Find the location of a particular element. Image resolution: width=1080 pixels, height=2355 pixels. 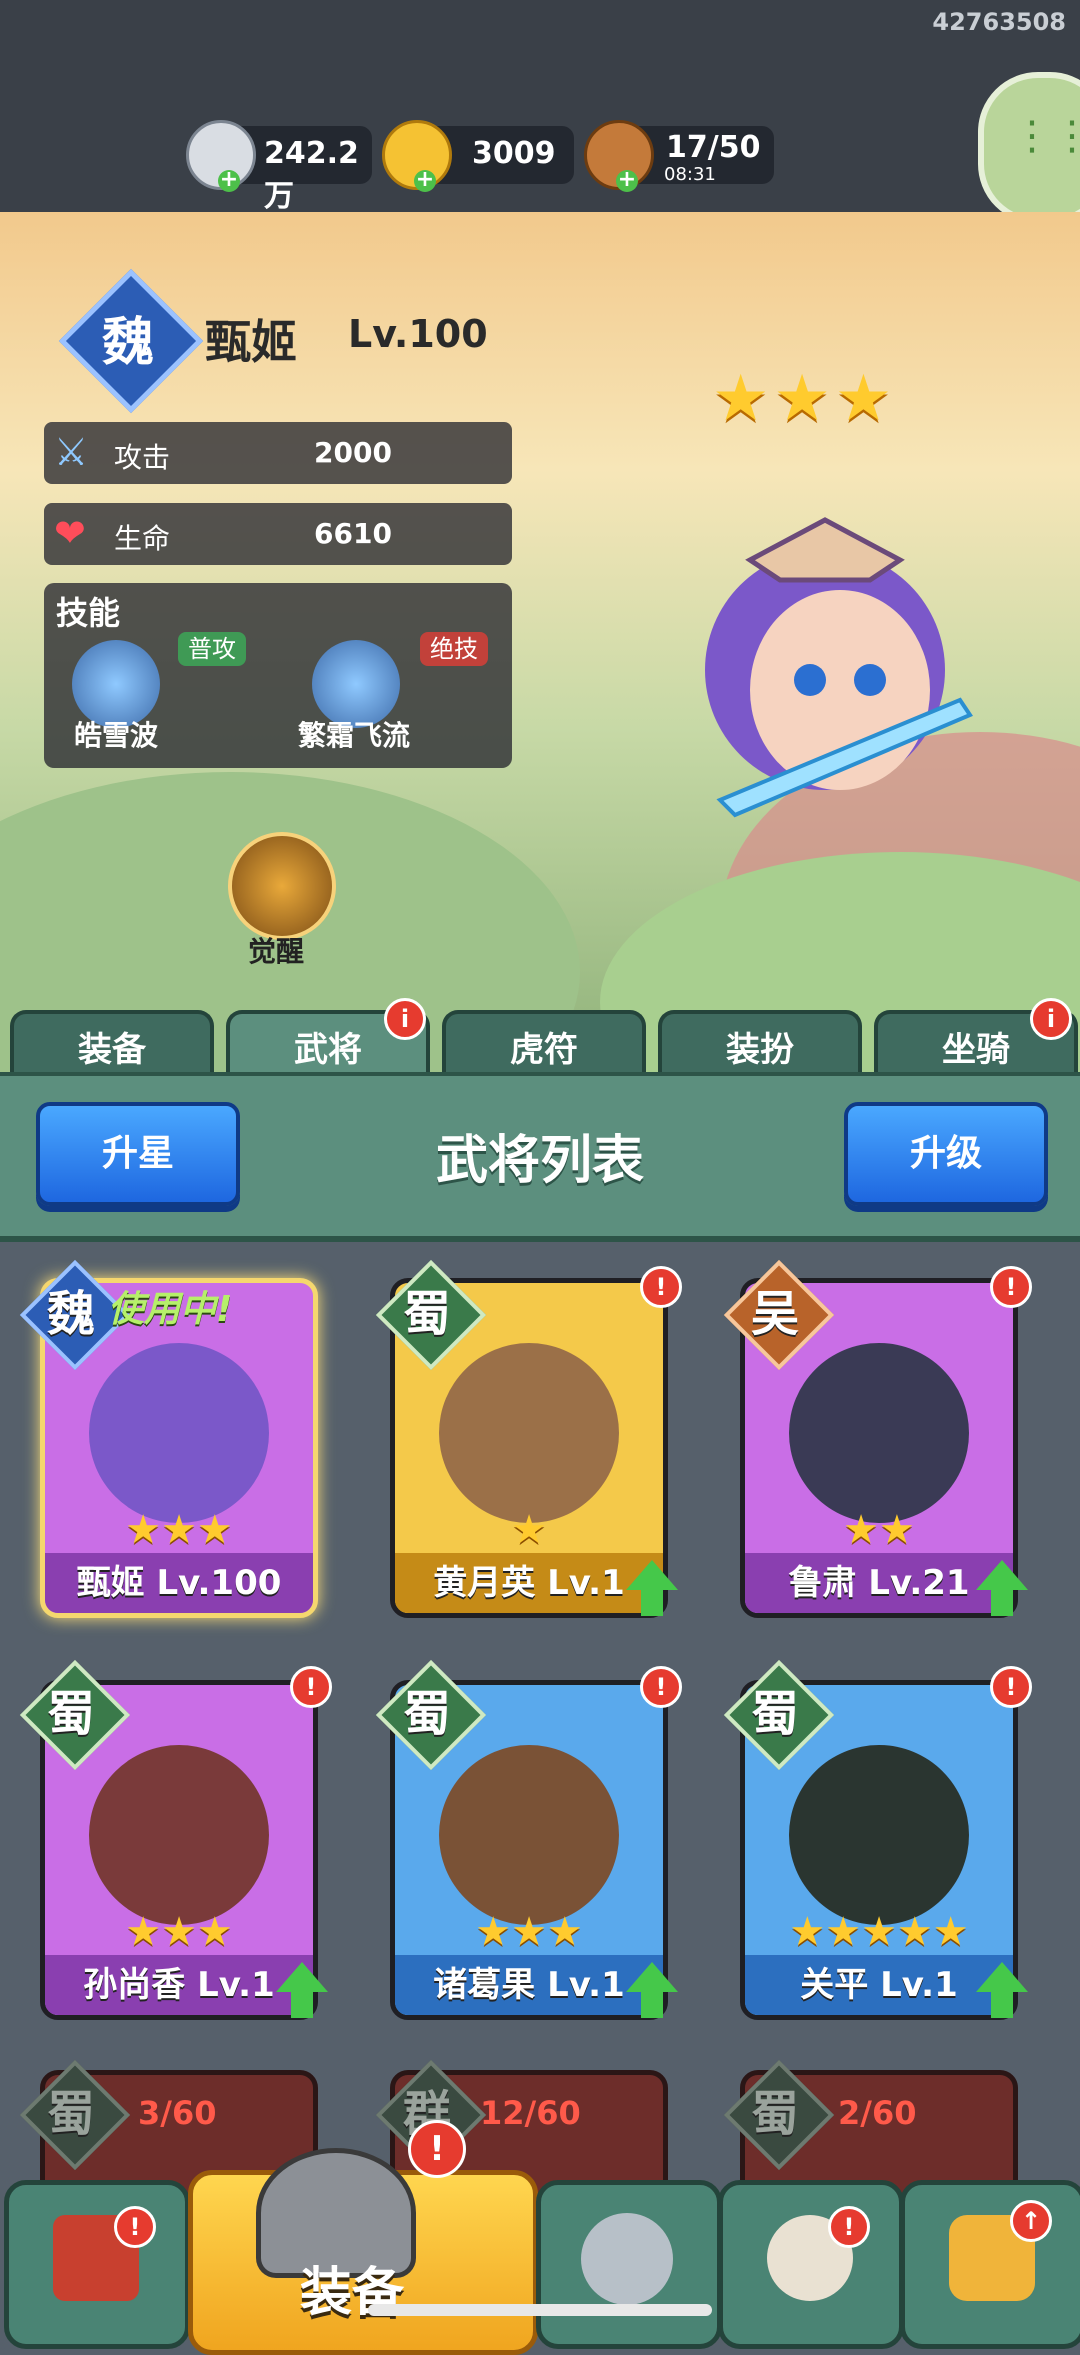

nav-generals is located at coordinates (811, 2264).